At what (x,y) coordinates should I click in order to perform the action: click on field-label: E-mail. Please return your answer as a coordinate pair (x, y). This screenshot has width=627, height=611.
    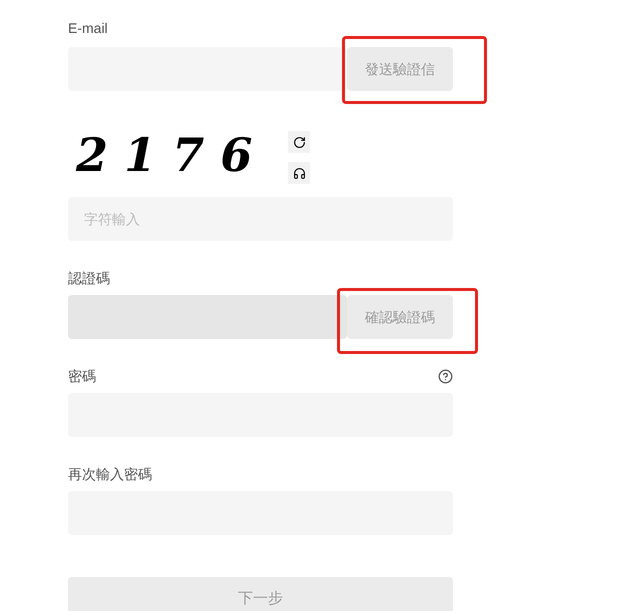
    Looking at the image, I should click on (88, 28).